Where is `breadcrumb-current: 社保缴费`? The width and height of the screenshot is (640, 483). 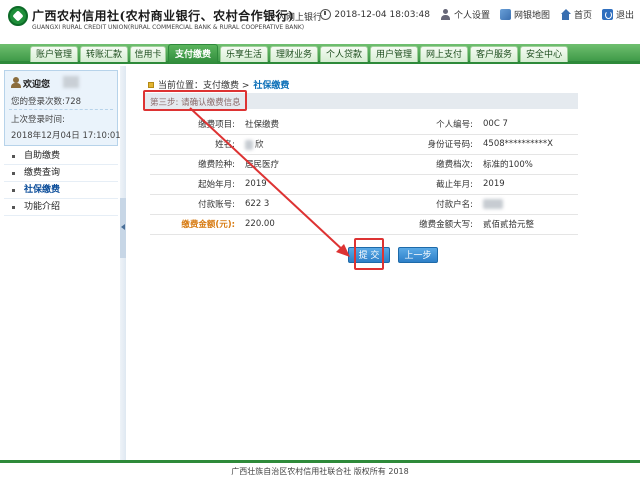 breadcrumb-current: 社保缴费 is located at coordinates (271, 86).